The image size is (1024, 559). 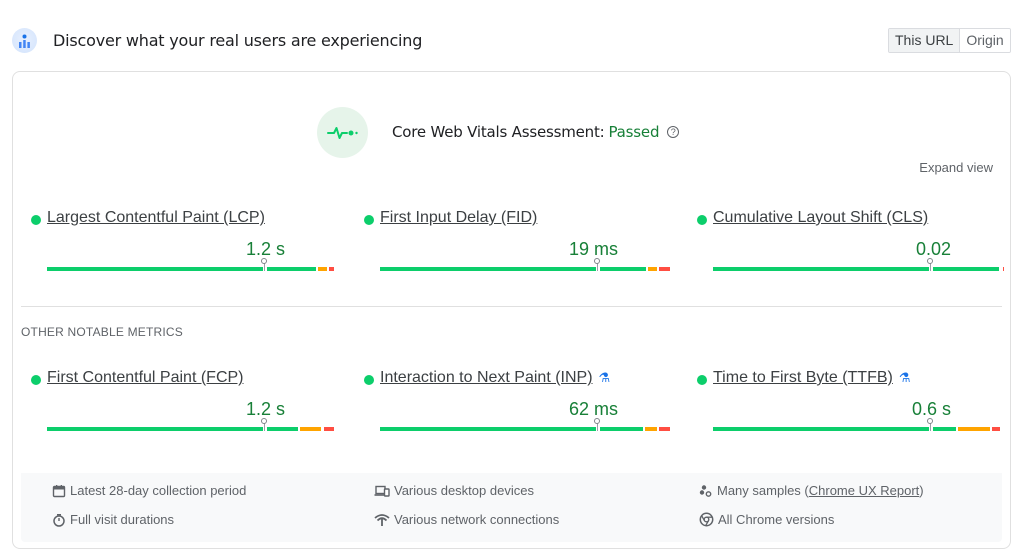 I want to click on divider, so click(x=511, y=306).